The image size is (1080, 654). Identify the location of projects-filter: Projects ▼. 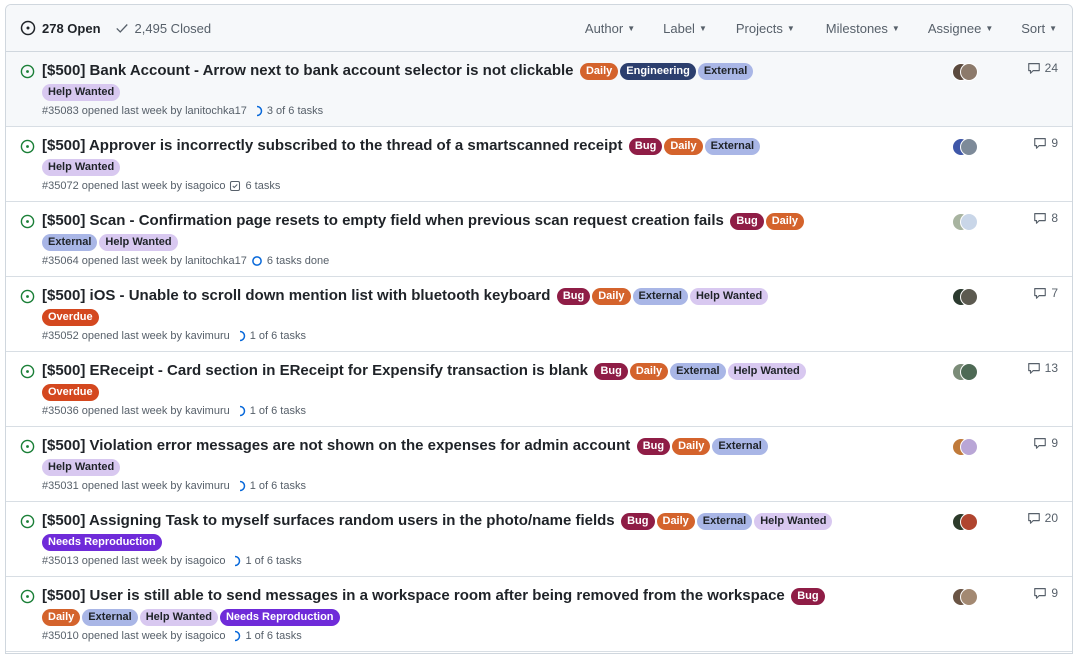
(765, 28).